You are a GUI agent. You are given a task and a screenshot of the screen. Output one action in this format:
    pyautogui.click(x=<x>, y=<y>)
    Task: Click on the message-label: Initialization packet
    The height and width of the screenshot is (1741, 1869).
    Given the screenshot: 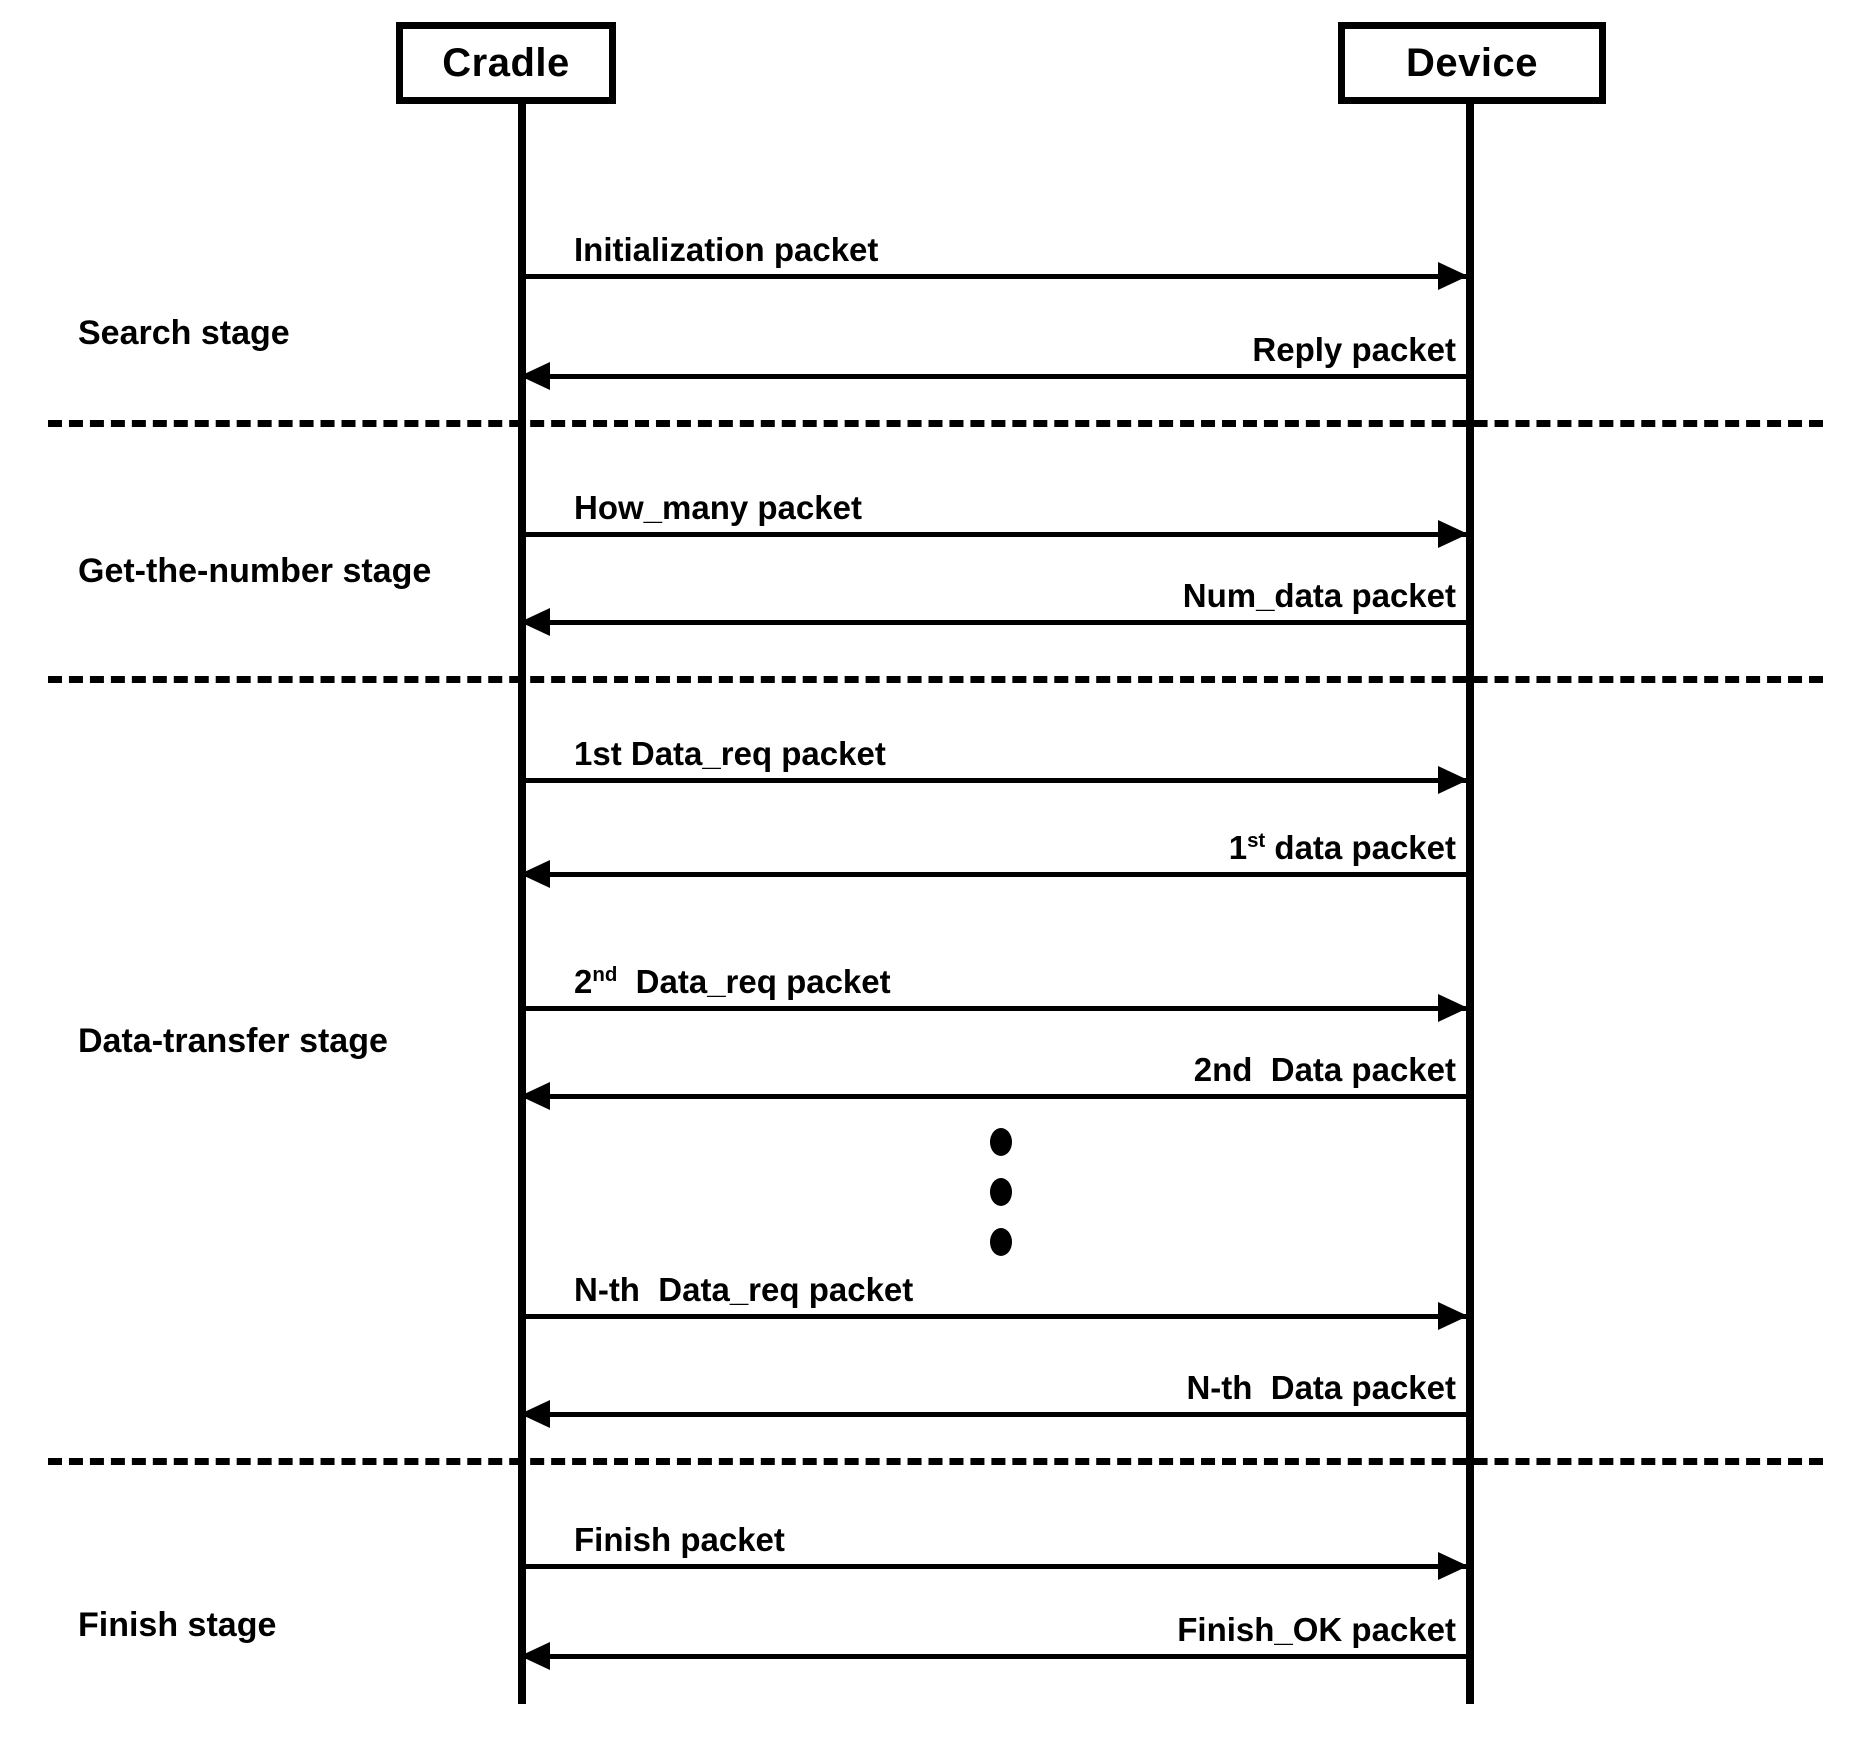 What is the action you would take?
    pyautogui.click(x=726, y=249)
    